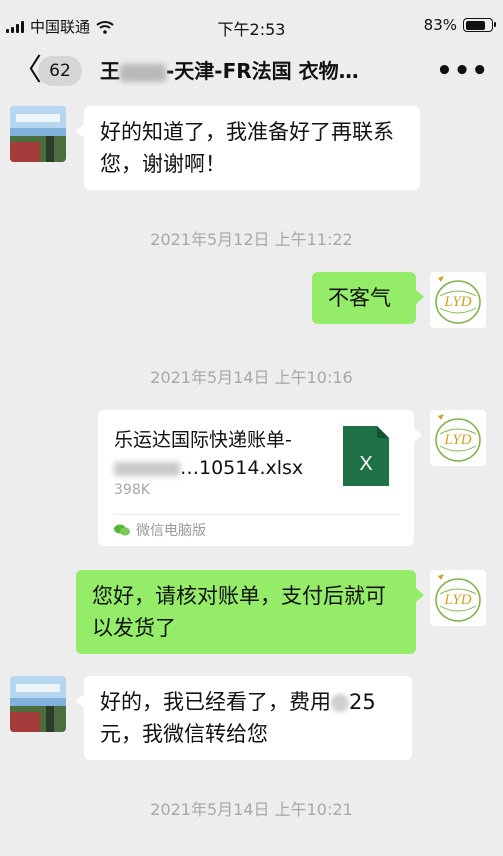 This screenshot has height=856, width=503. I want to click on timestamp: 2021年5月14日 上午10:21, so click(251, 809).